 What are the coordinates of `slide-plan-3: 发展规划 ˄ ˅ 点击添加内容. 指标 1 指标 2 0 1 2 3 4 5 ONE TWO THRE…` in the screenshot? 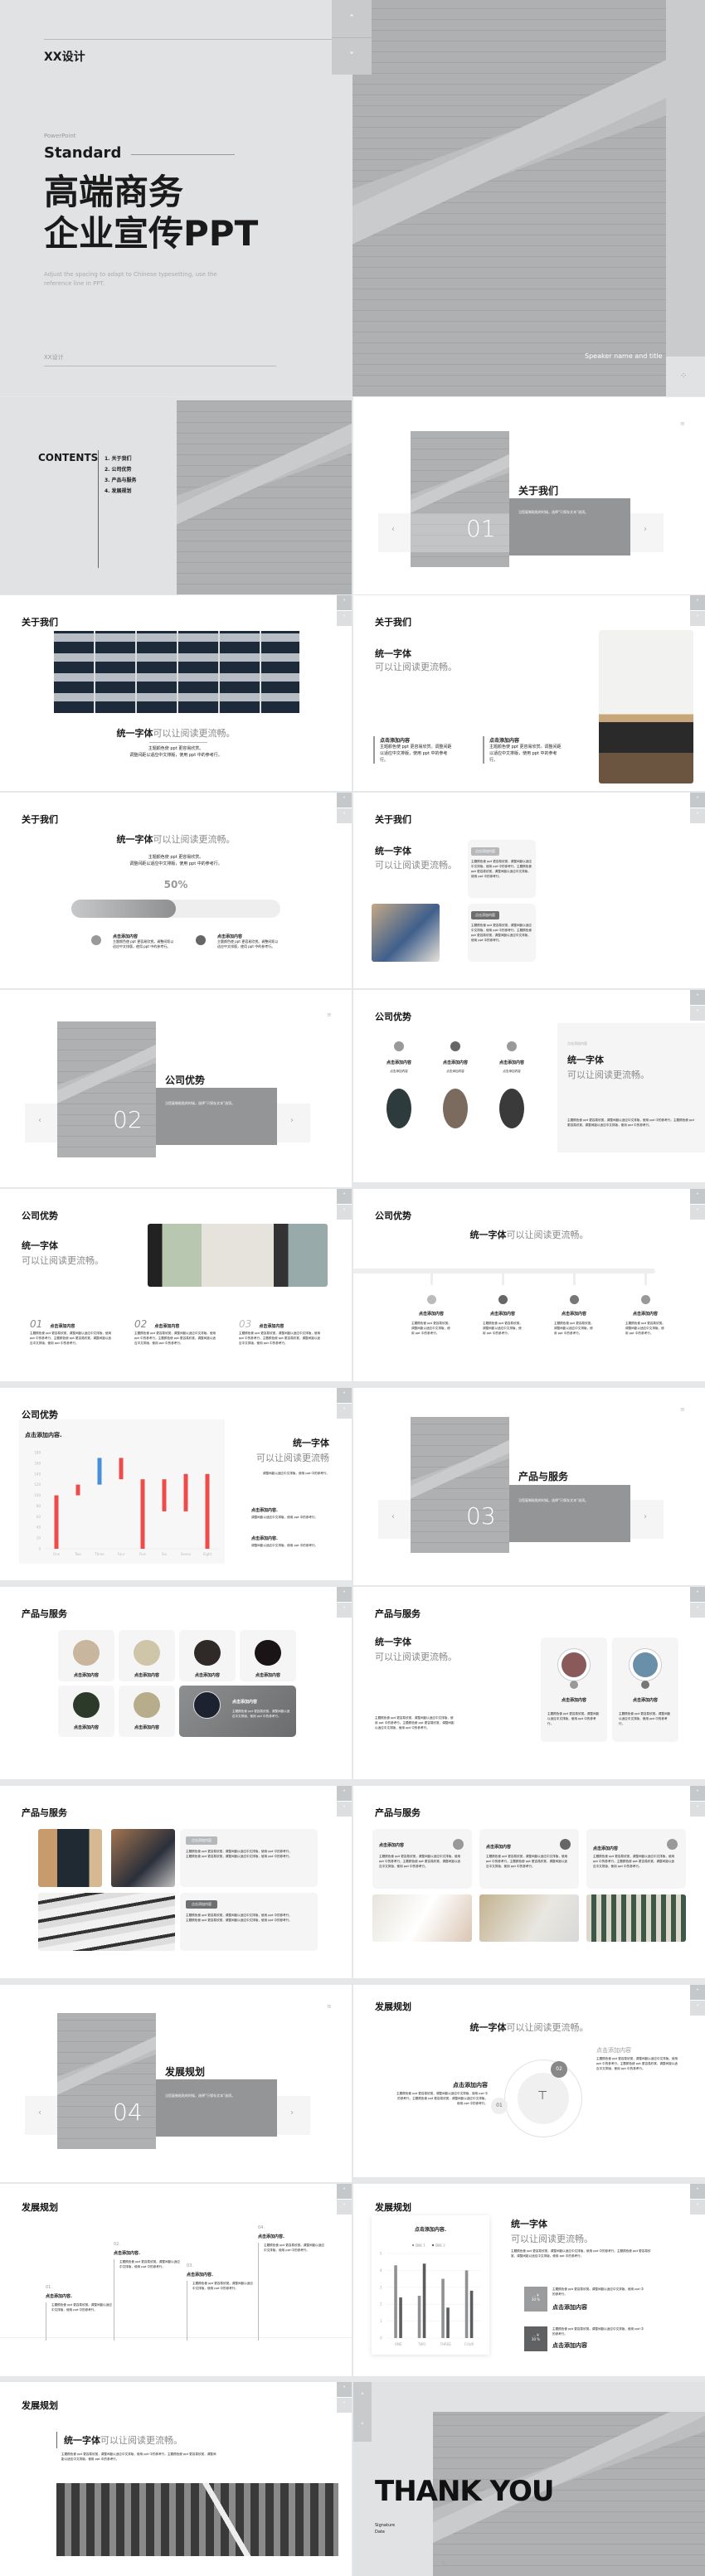 It's located at (529, 2280).